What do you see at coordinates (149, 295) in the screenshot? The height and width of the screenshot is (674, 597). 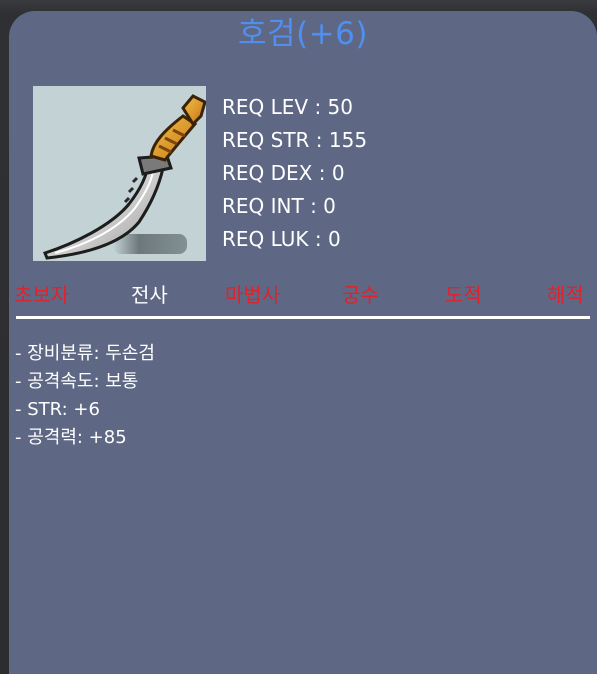 I see `job-warrior: 전사` at bounding box center [149, 295].